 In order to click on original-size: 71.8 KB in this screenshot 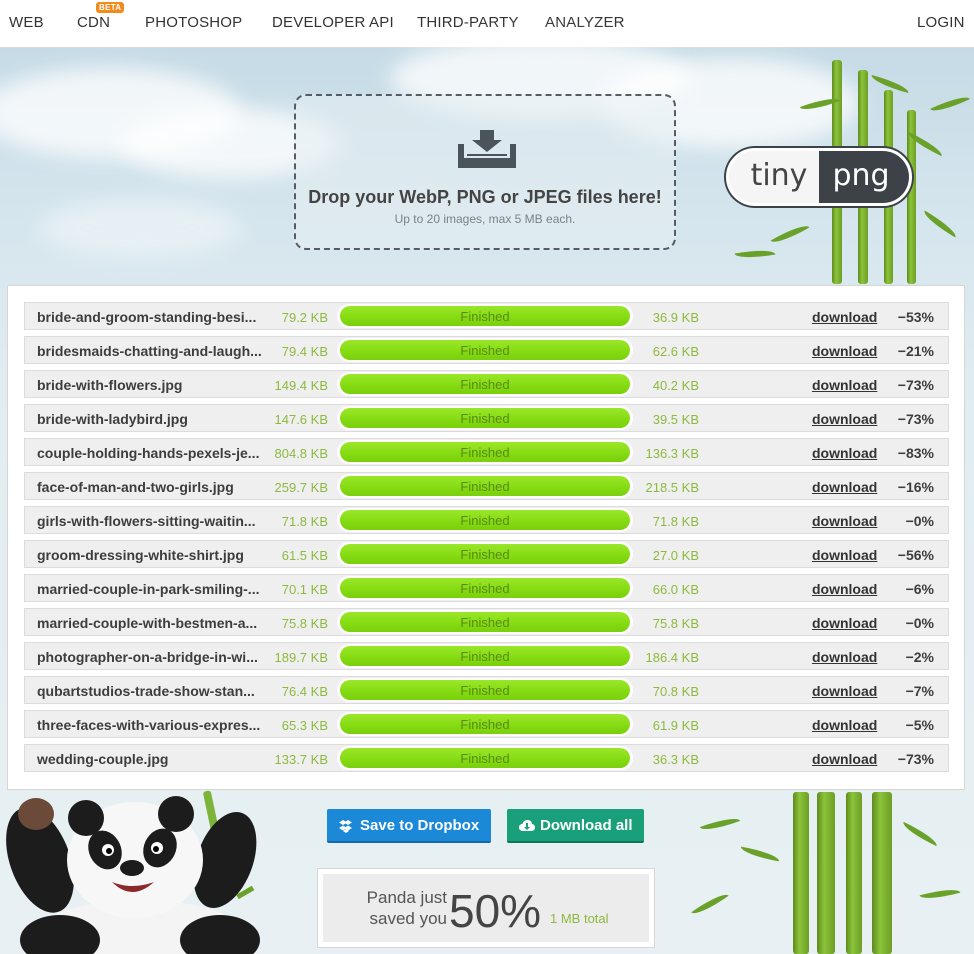, I will do `click(304, 521)`.